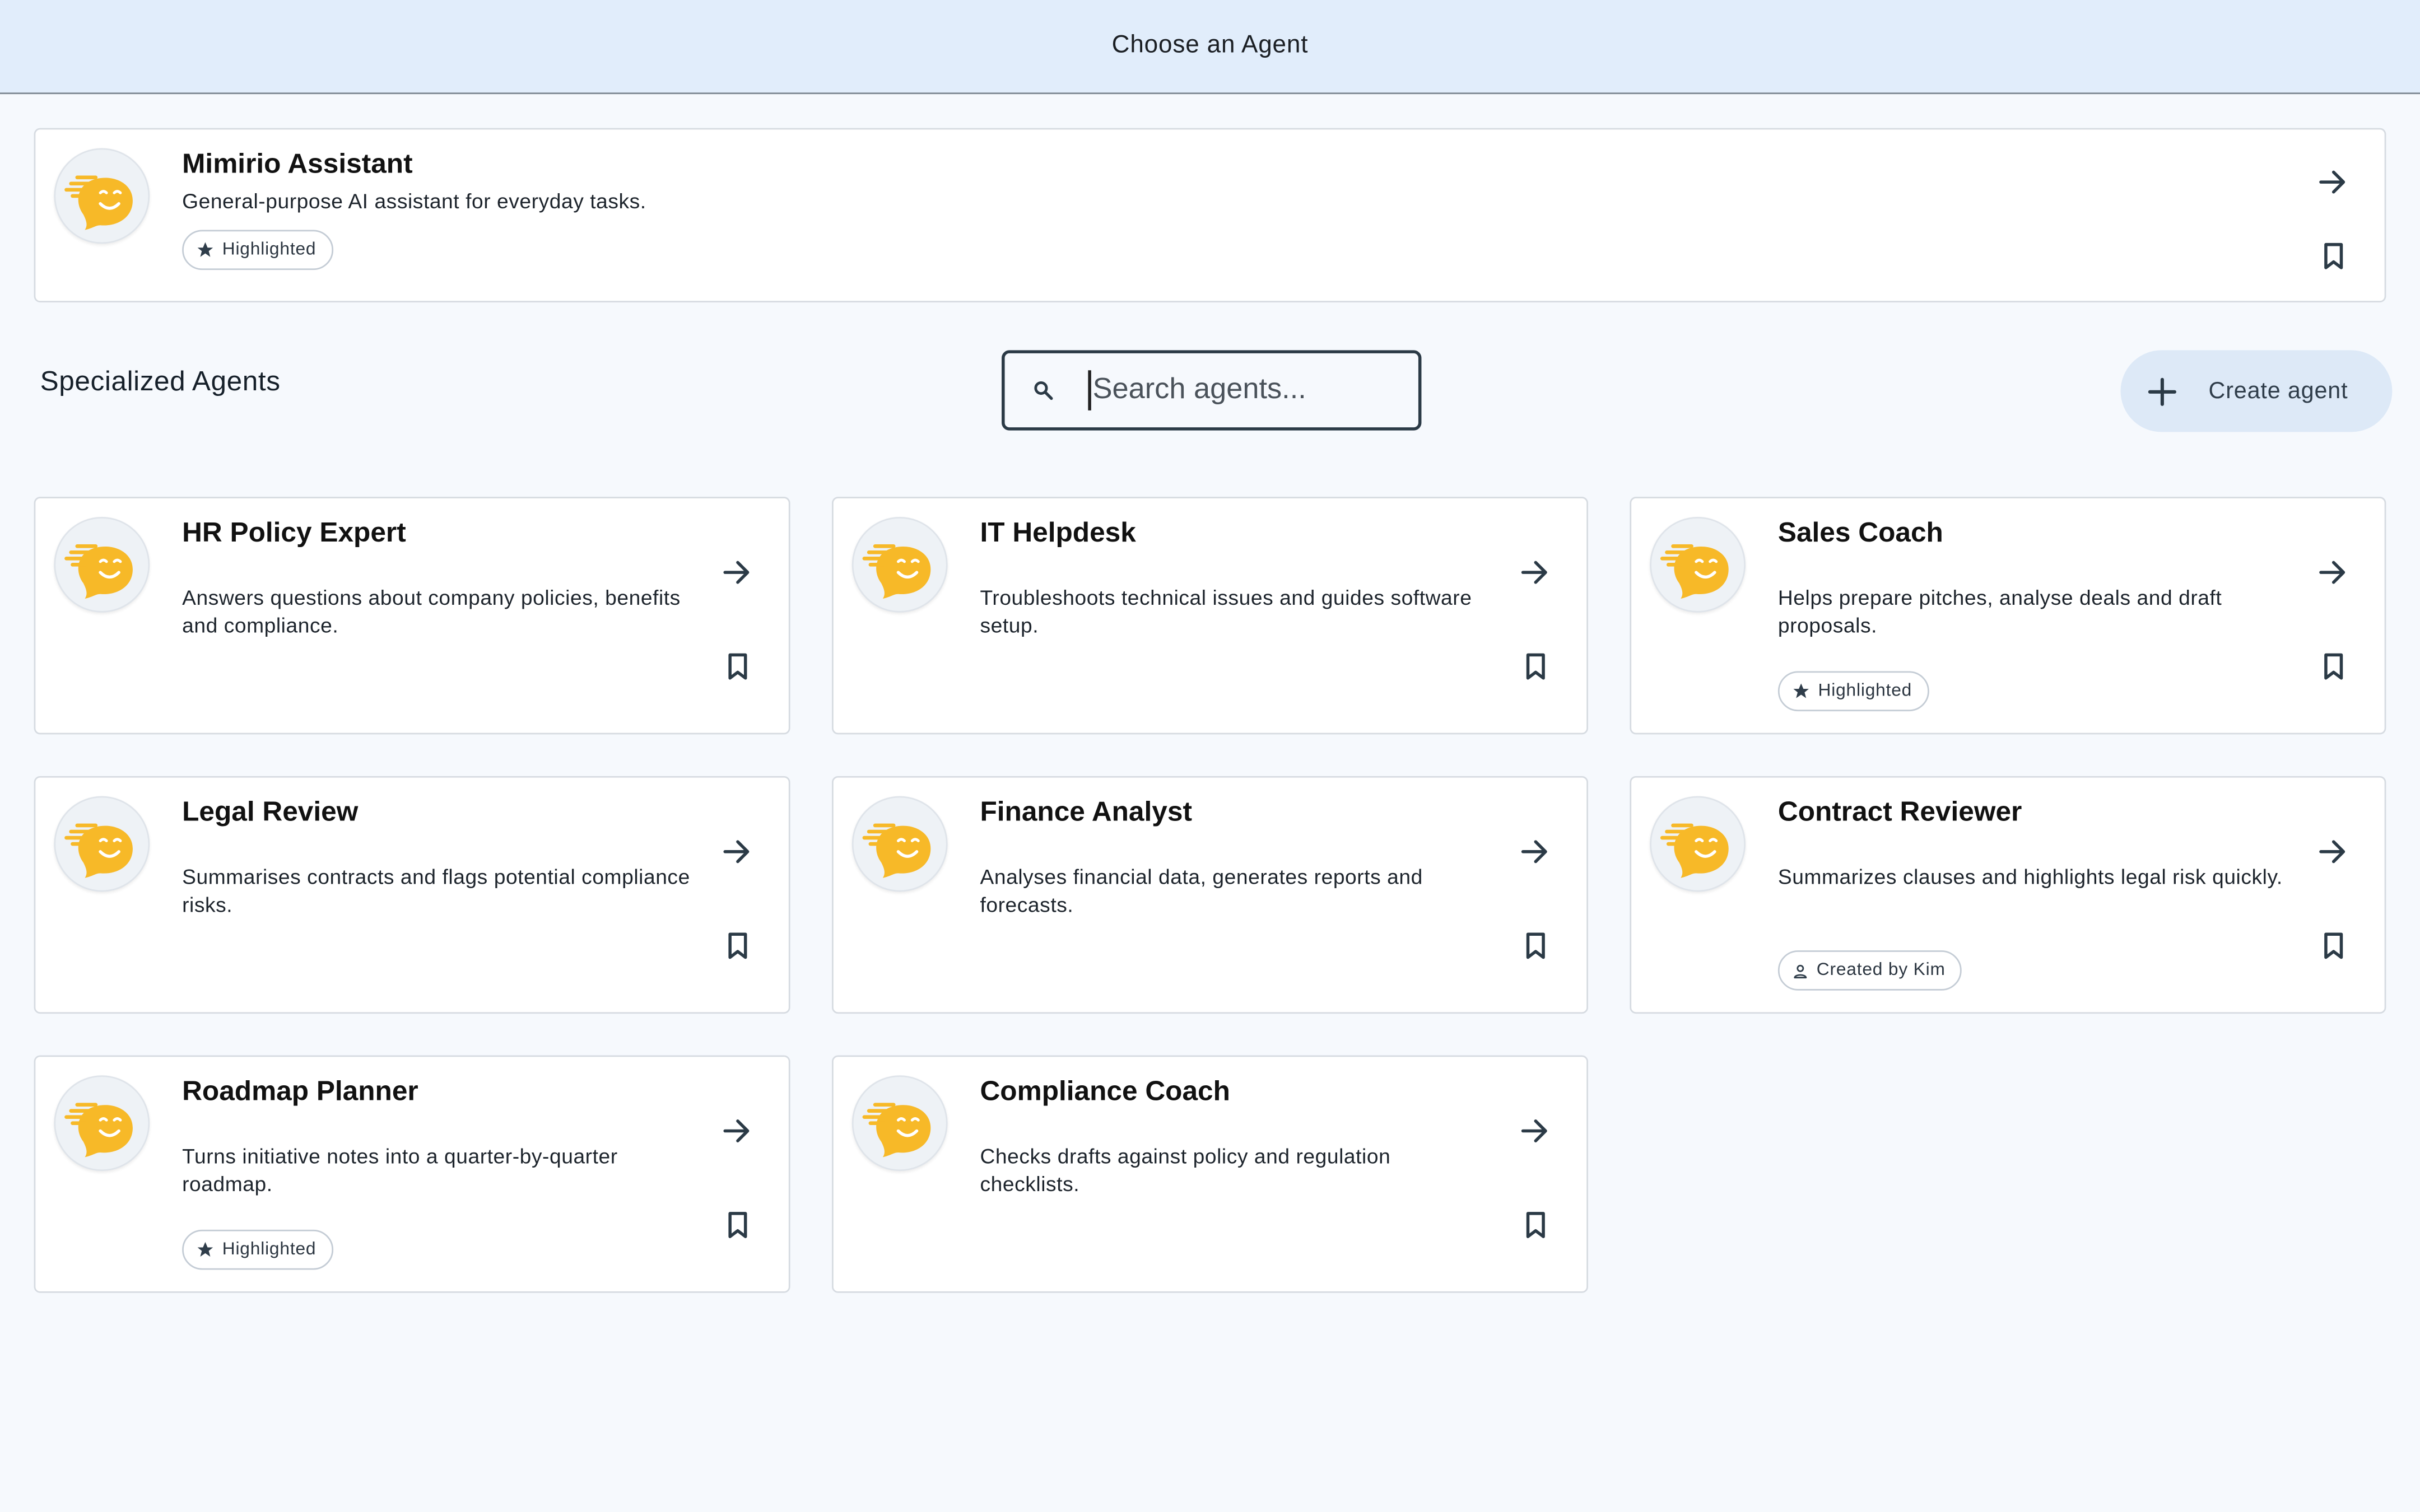  Describe the element at coordinates (271, 812) in the screenshot. I see `agent-name: Legal Review` at that location.